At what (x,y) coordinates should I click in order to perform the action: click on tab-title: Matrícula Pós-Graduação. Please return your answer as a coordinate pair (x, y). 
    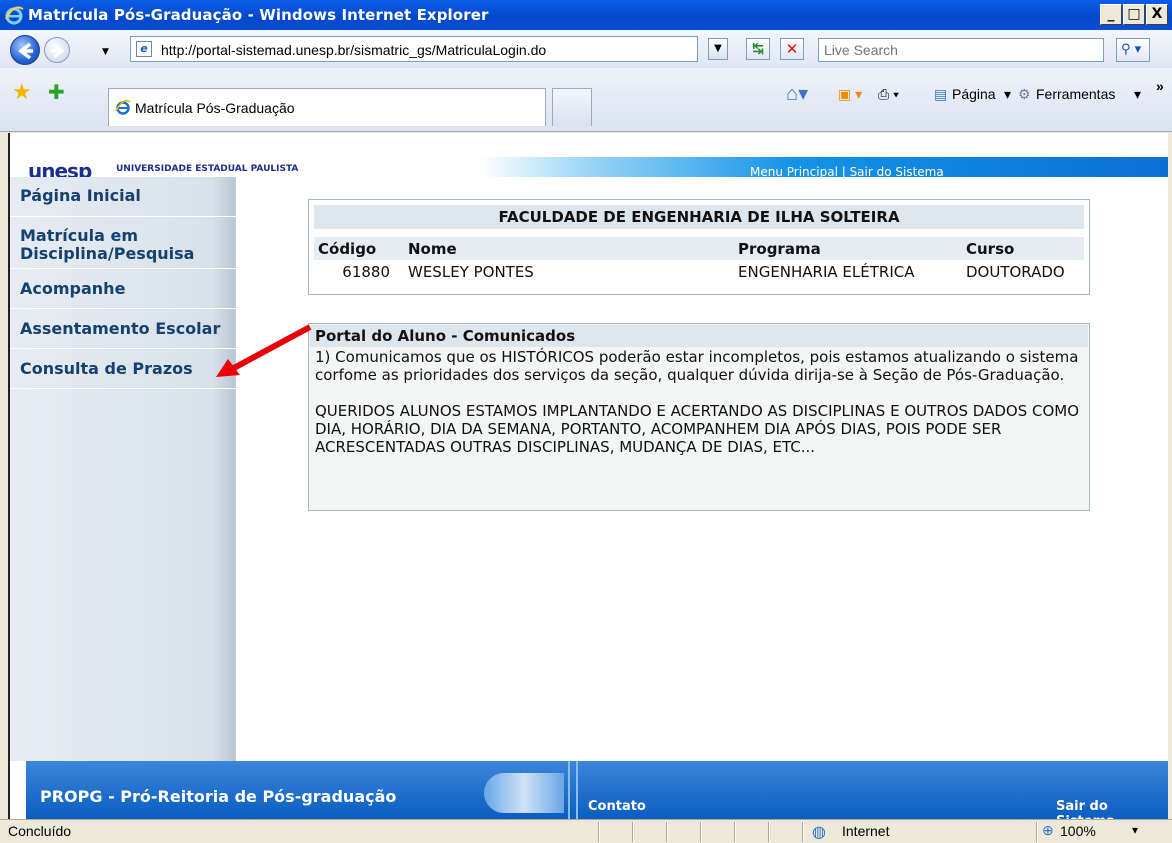
    Looking at the image, I should click on (215, 108).